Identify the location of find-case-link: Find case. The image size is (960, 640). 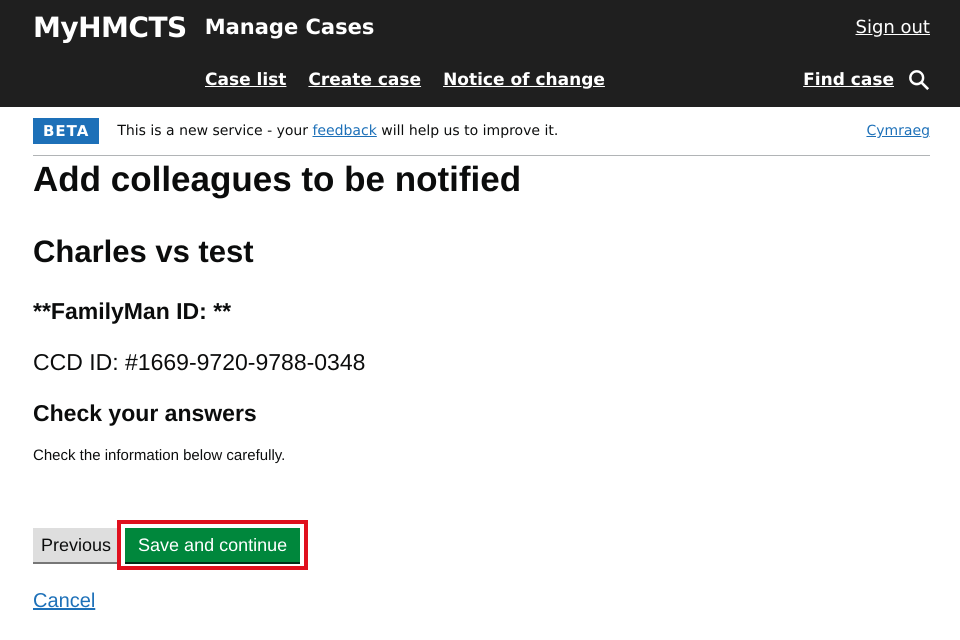
(848, 80).